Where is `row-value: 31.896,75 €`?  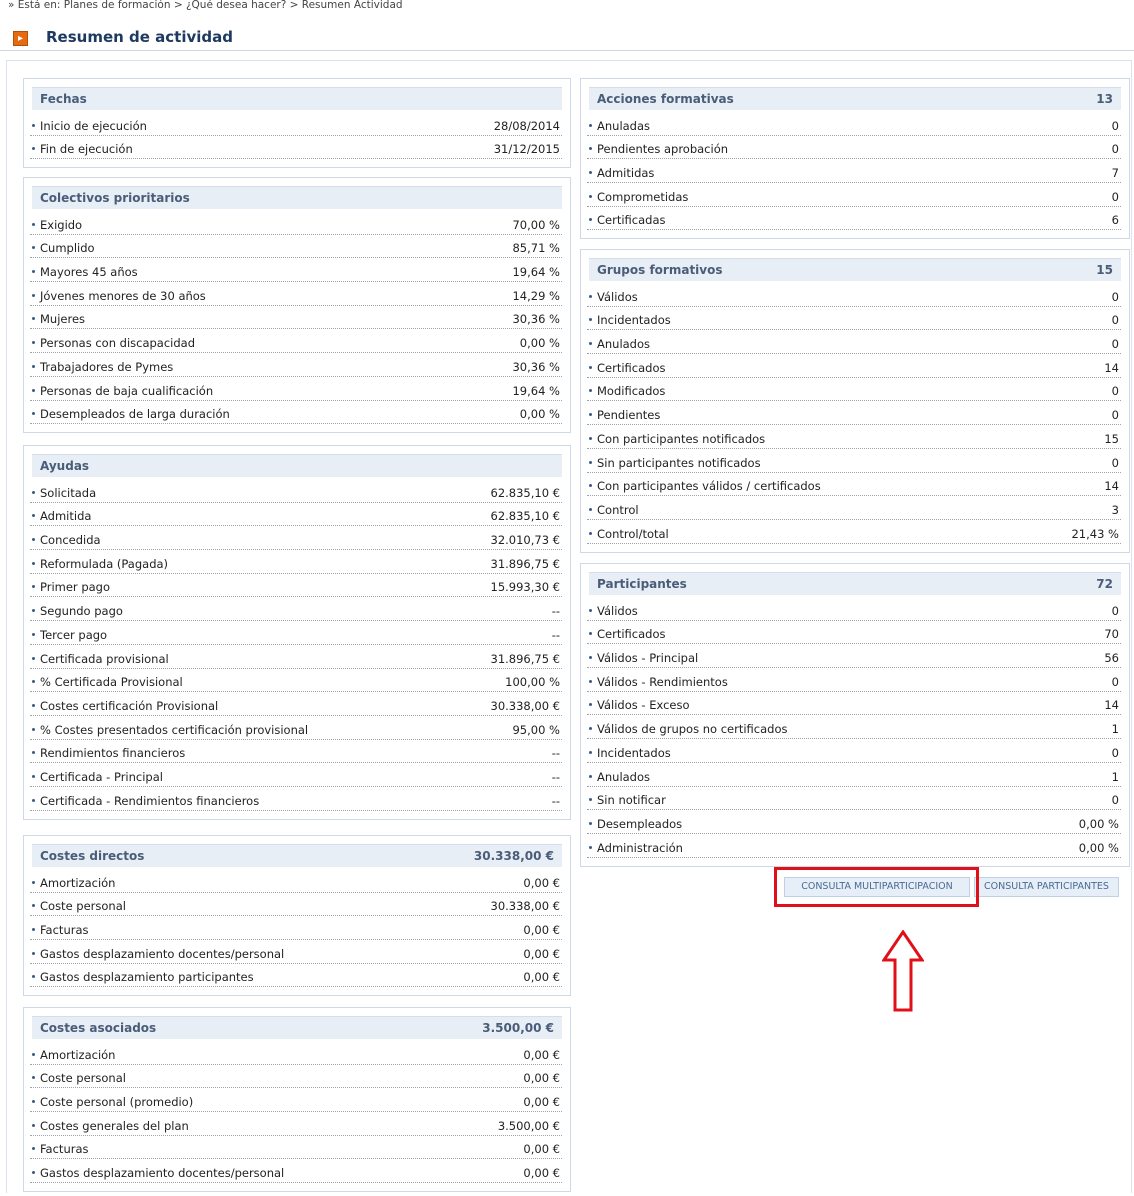 row-value: 31.896,75 € is located at coordinates (525, 563).